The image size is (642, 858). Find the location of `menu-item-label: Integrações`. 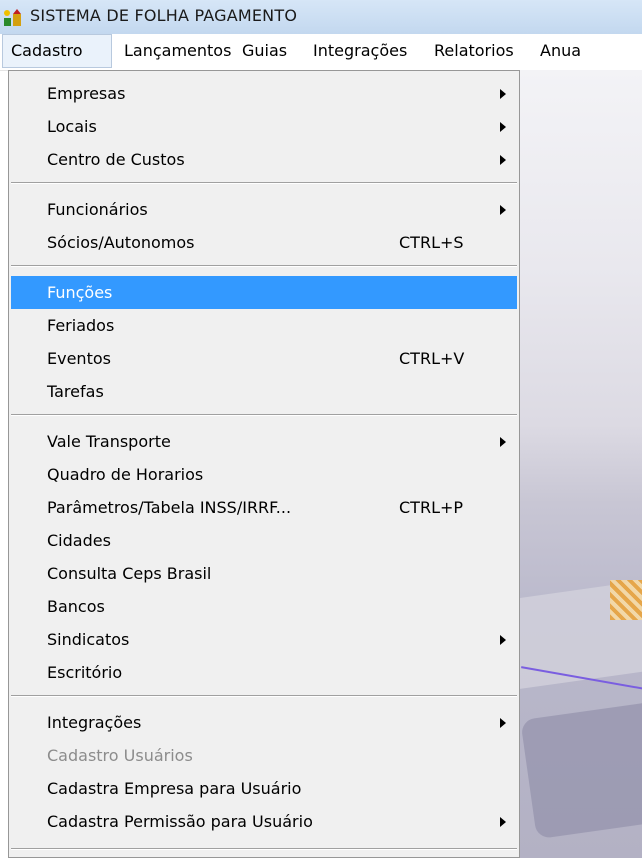

menu-item-label: Integrações is located at coordinates (94, 722).